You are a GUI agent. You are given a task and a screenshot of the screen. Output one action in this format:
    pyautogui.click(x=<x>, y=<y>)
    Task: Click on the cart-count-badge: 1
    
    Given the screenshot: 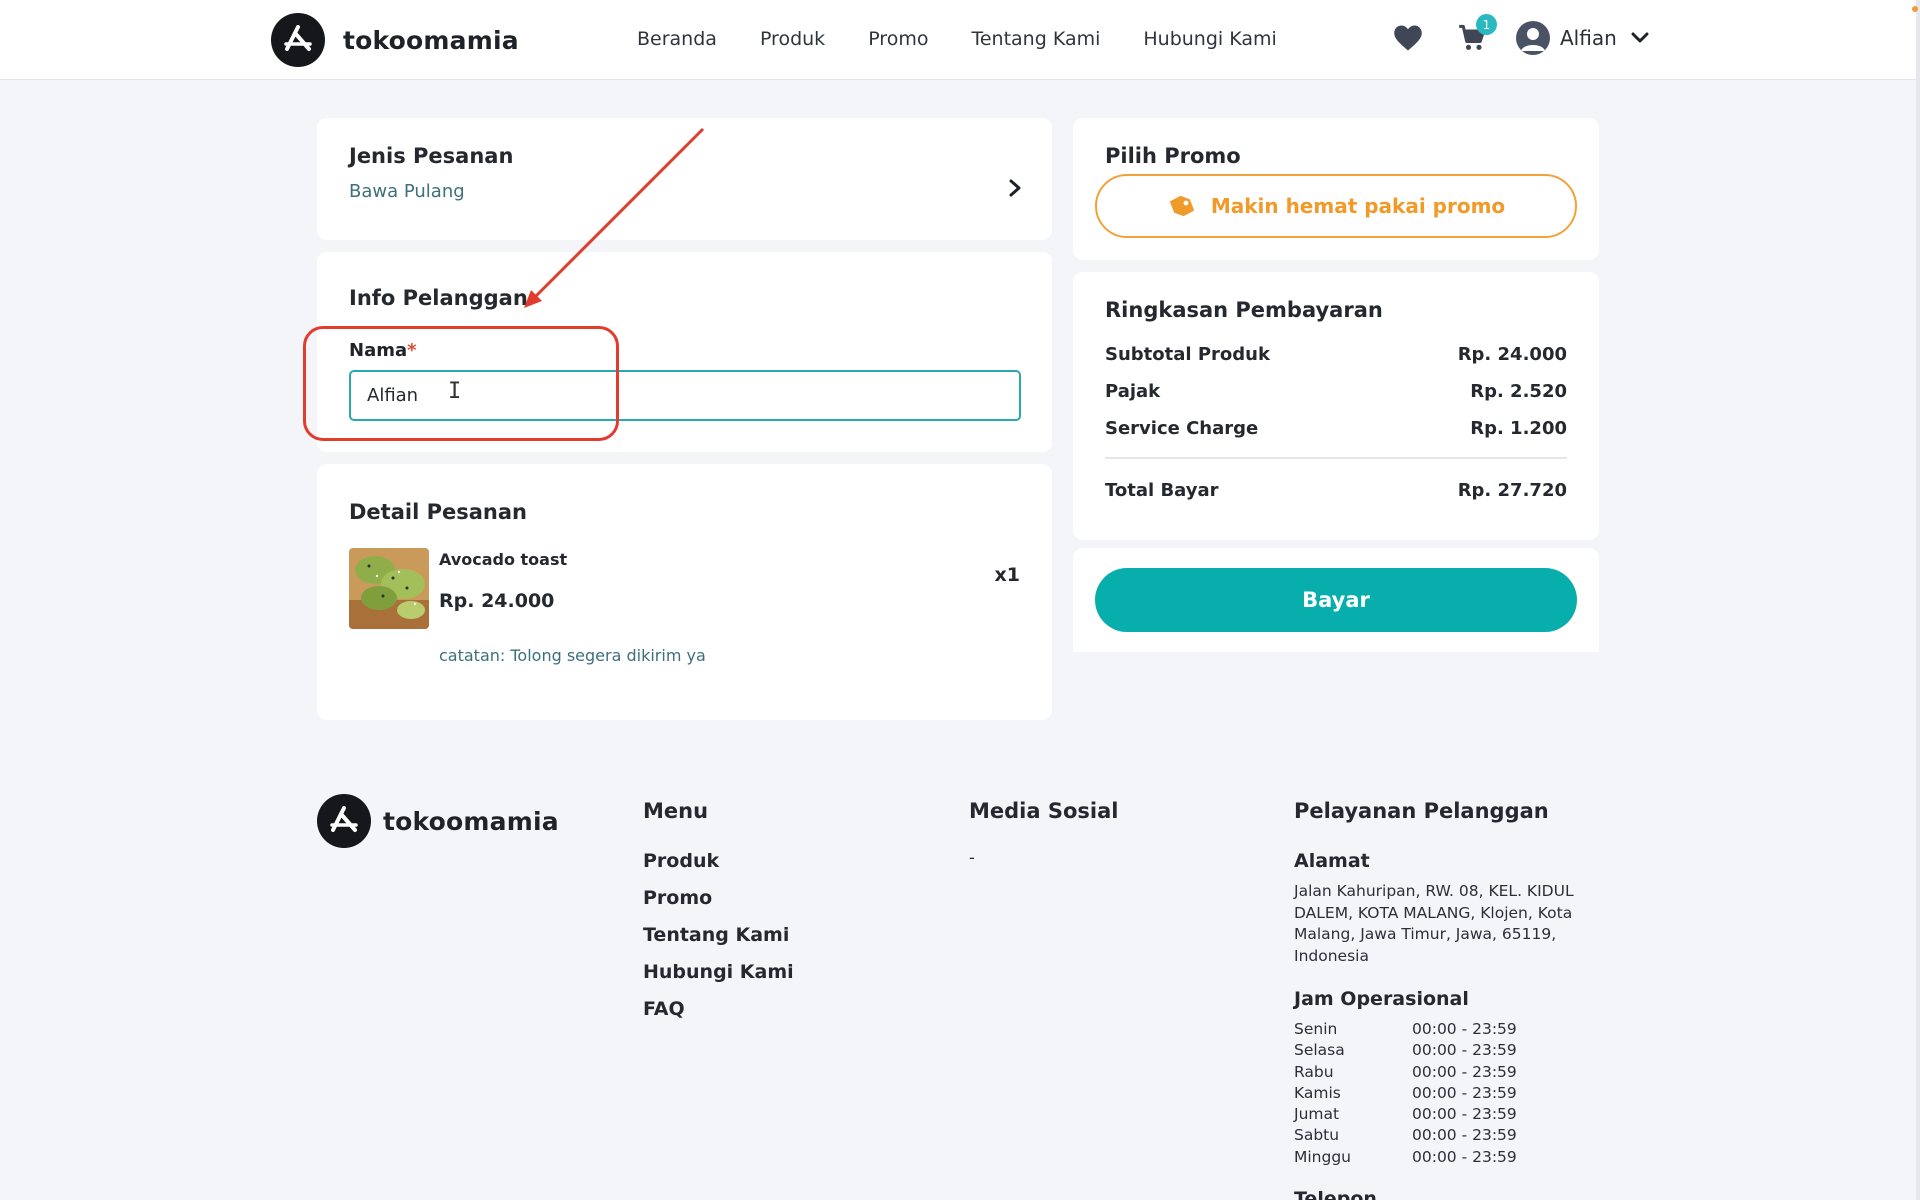 What is the action you would take?
    pyautogui.click(x=1486, y=24)
    